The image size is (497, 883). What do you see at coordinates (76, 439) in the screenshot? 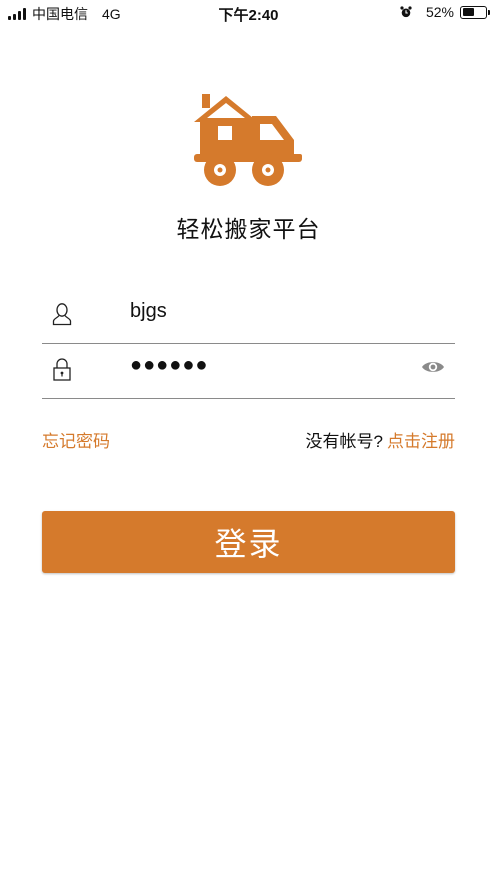
I see `forgot-password-link: 忘记密码` at bounding box center [76, 439].